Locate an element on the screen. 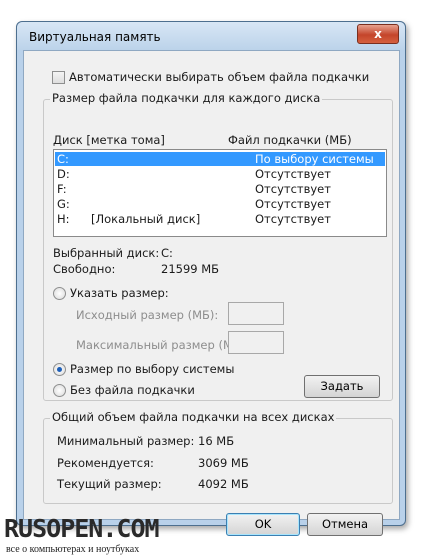 Image resolution: width=434 pixels, height=556 pixels. watermark-title: RUSOPEN.COM is located at coordinates (82, 528).